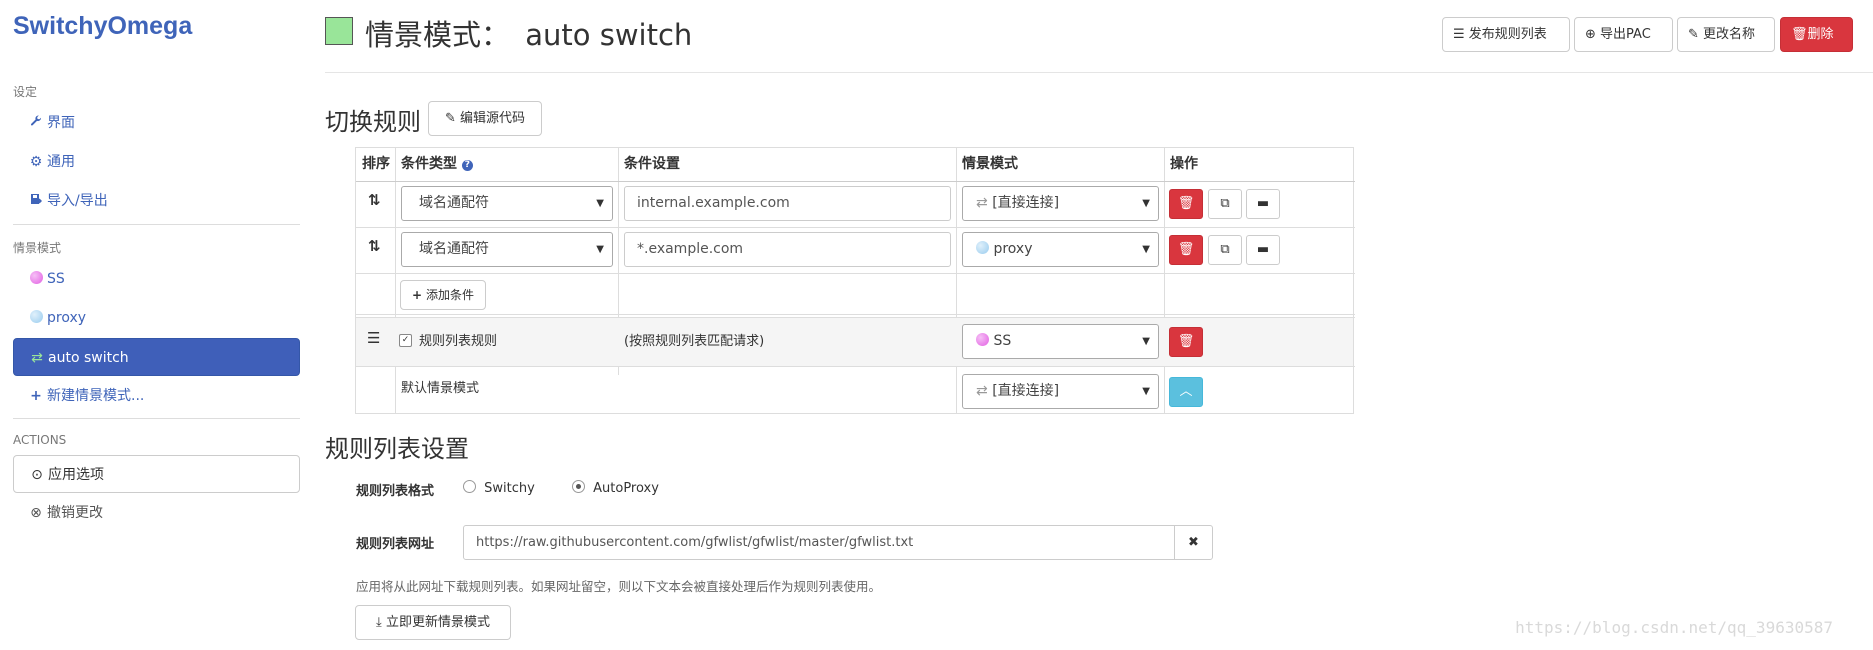 Image resolution: width=1873 pixels, height=650 pixels. What do you see at coordinates (156, 201) in the screenshot?
I see `sidebar-item-import-export: 导入/导出` at bounding box center [156, 201].